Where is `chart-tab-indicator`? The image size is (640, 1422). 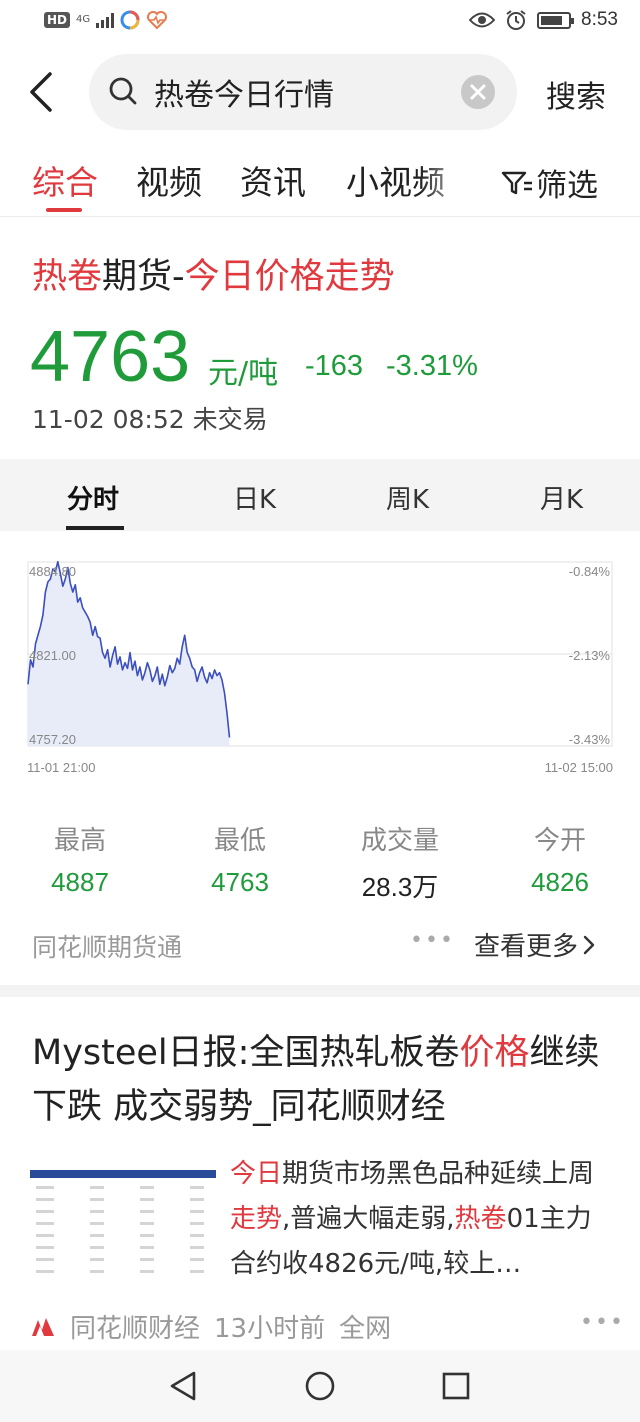 chart-tab-indicator is located at coordinates (95, 528).